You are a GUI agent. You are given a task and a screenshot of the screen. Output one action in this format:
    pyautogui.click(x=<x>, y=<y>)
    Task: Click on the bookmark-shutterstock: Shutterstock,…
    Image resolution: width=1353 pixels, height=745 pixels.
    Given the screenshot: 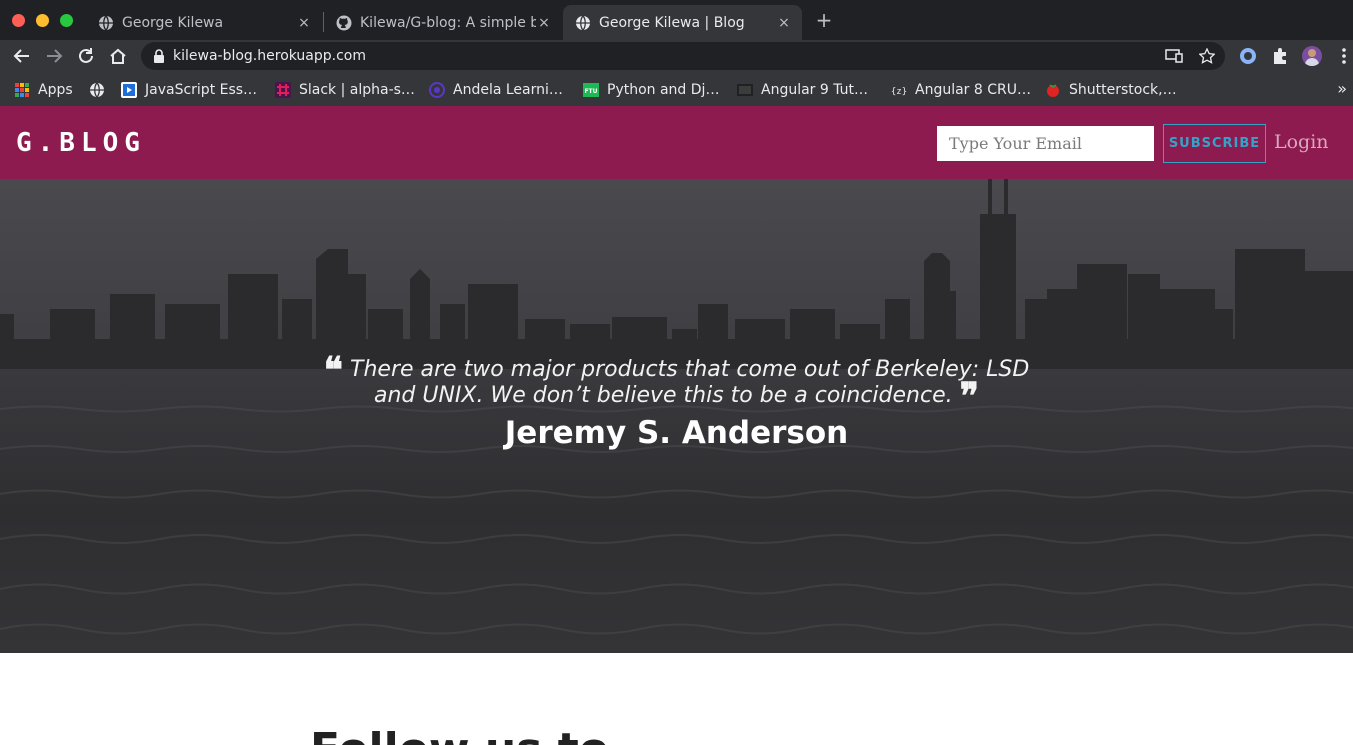 What is the action you would take?
    pyautogui.click(x=1111, y=90)
    